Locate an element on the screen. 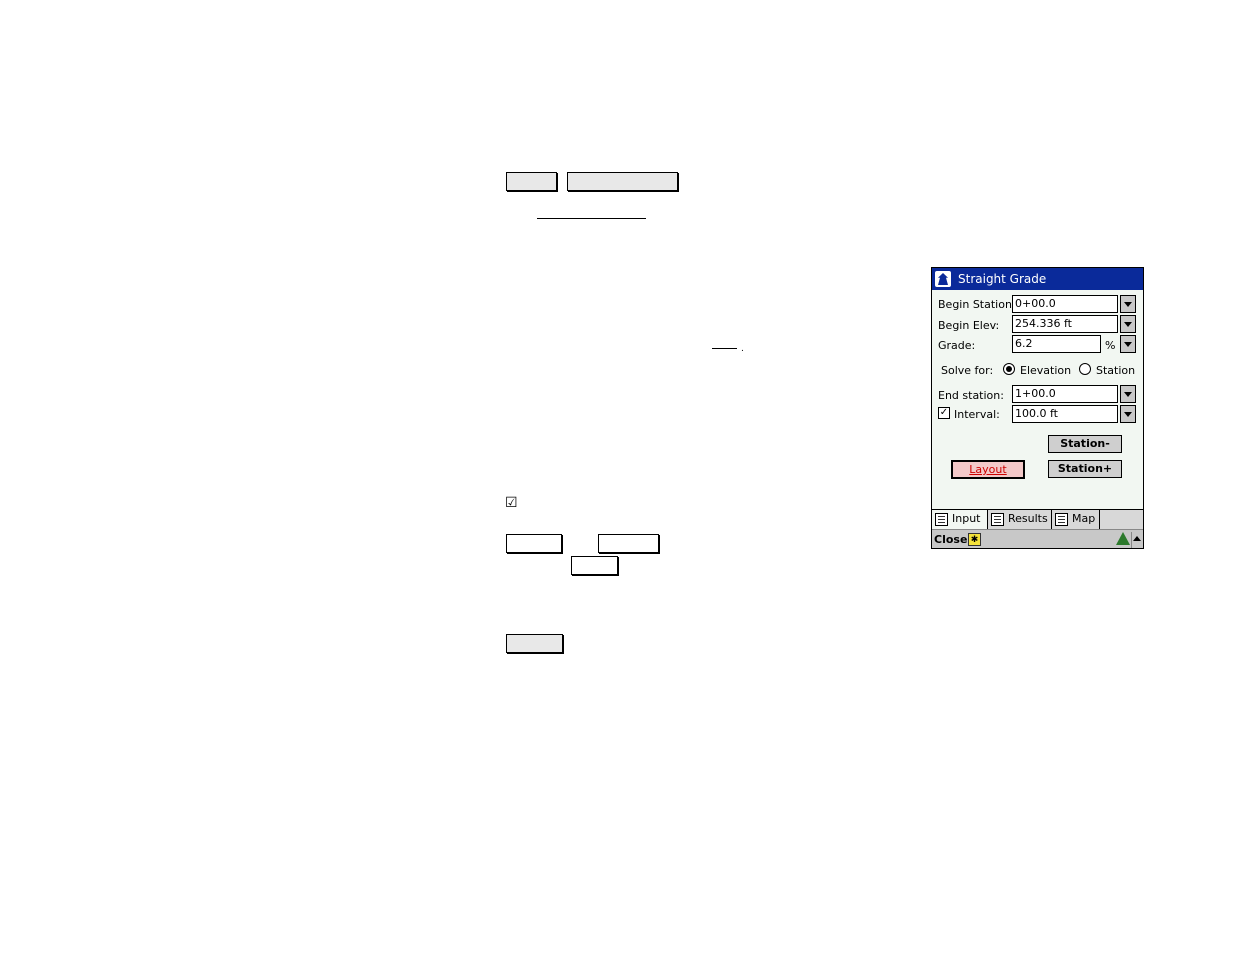 This screenshot has width=1235, height=954. tab-input: Input is located at coordinates (960, 520).